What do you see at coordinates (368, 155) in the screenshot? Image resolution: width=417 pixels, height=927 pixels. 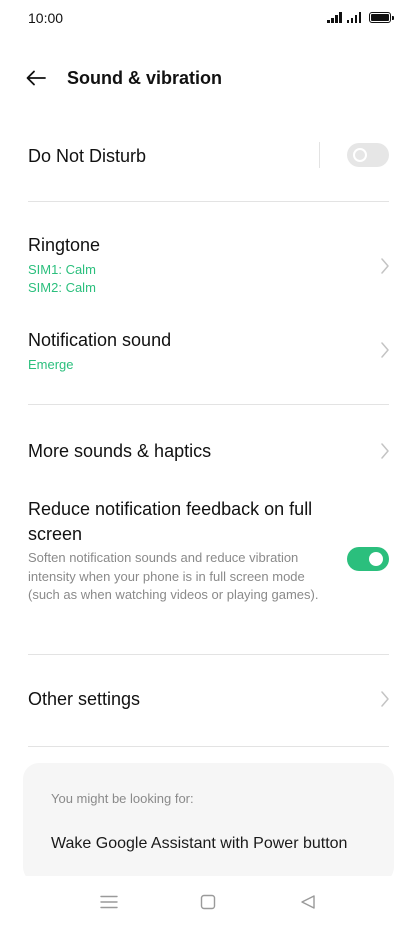 I see `do-not-disturb-toggle` at bounding box center [368, 155].